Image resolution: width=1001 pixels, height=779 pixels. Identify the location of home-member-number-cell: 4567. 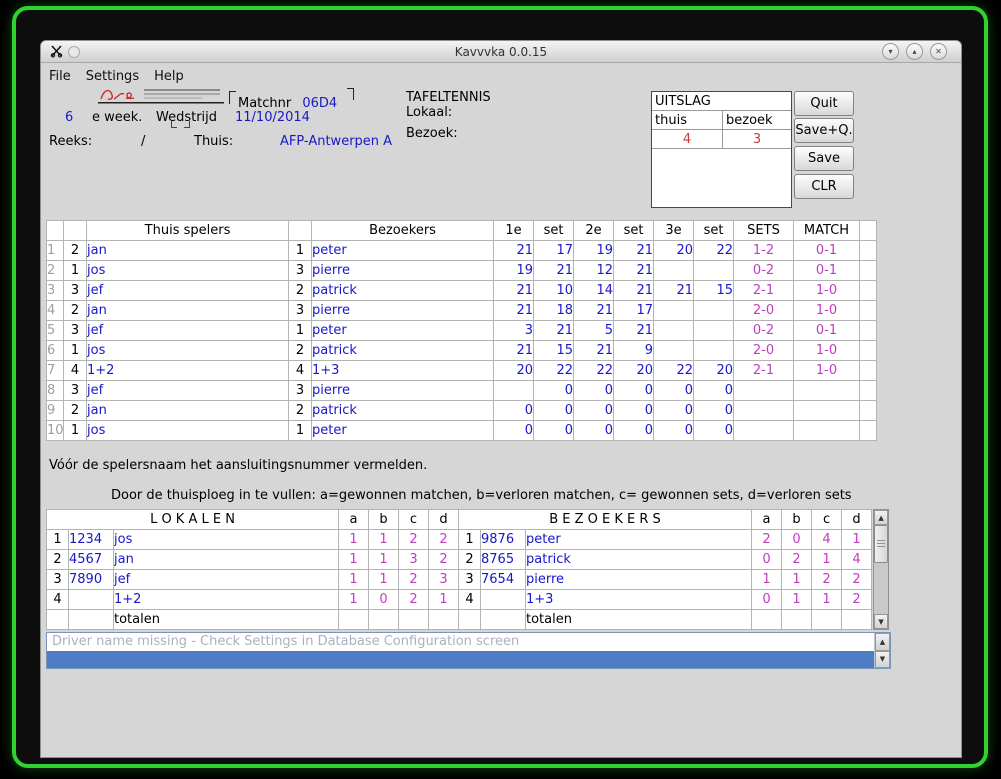
(91, 559).